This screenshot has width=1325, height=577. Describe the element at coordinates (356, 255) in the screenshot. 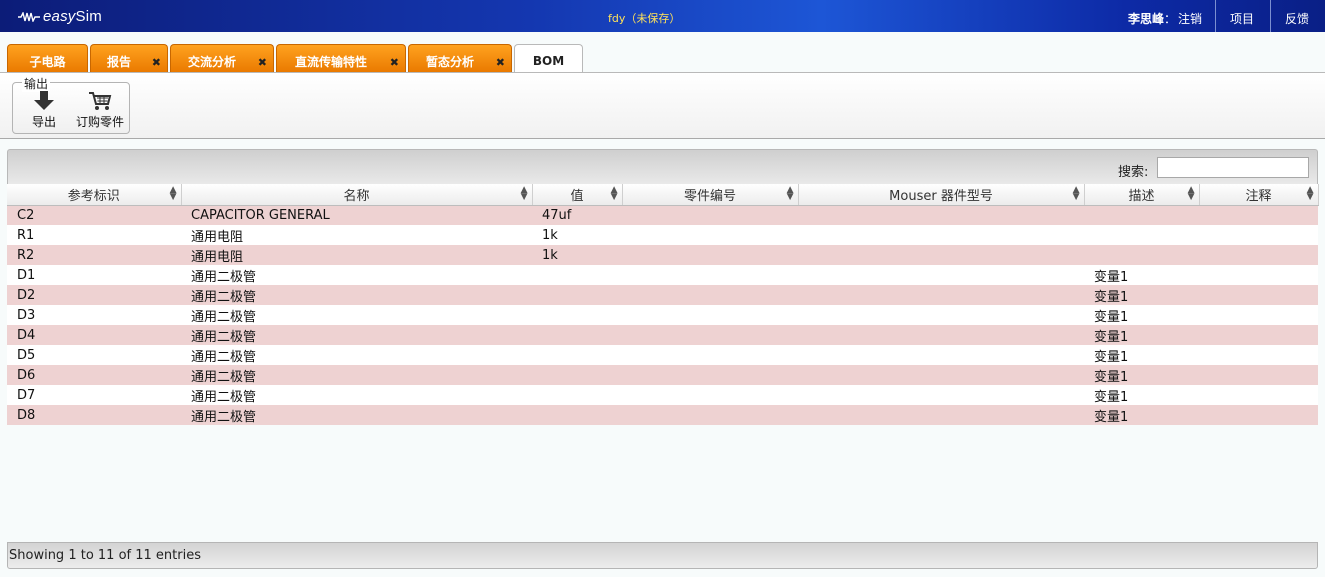

I see `table-cell: 通用电阻` at that location.